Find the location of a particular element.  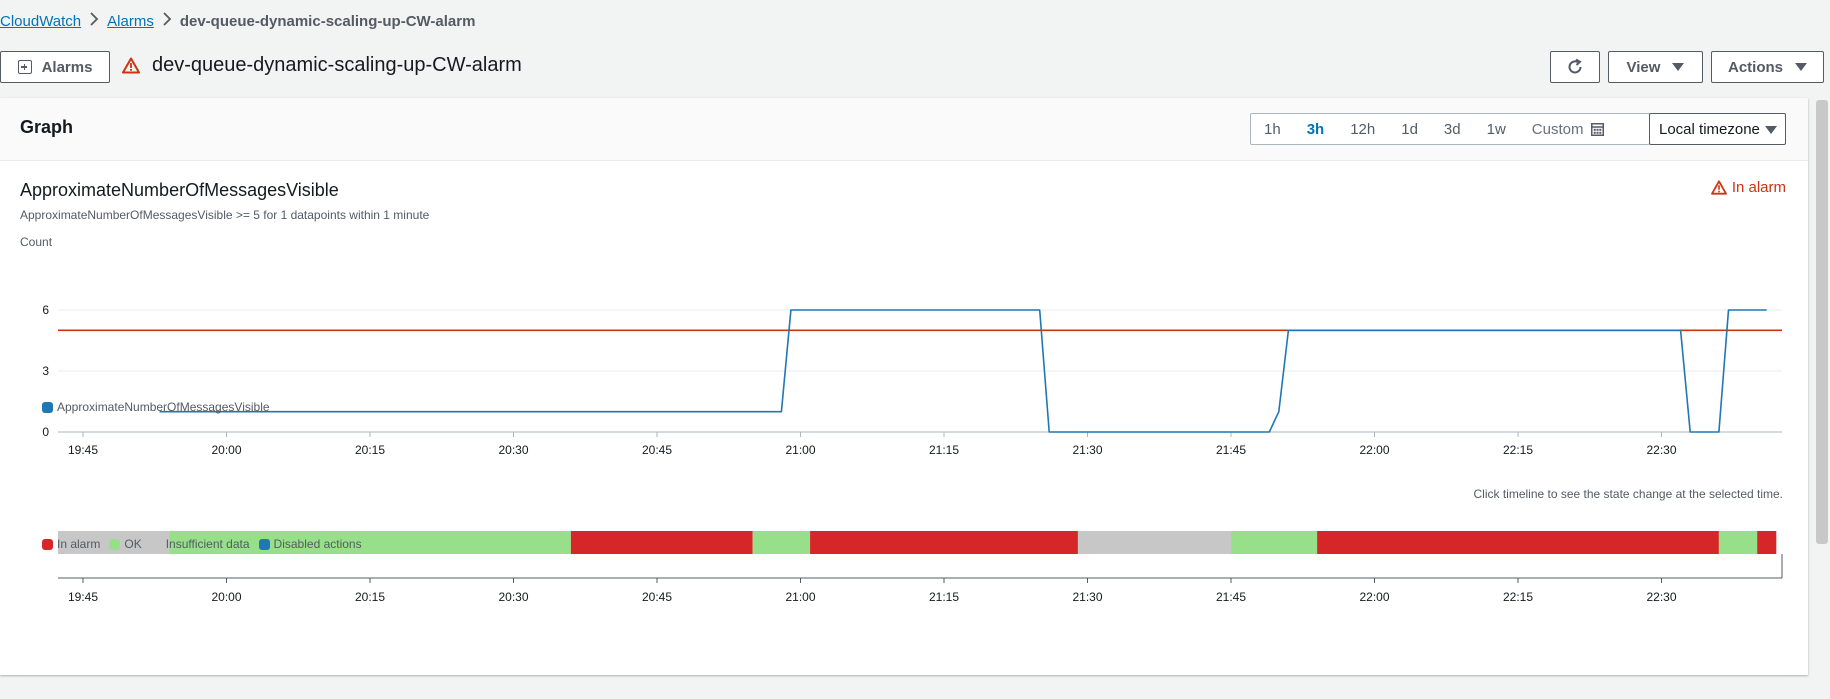

view-button: View is located at coordinates (1655, 67).